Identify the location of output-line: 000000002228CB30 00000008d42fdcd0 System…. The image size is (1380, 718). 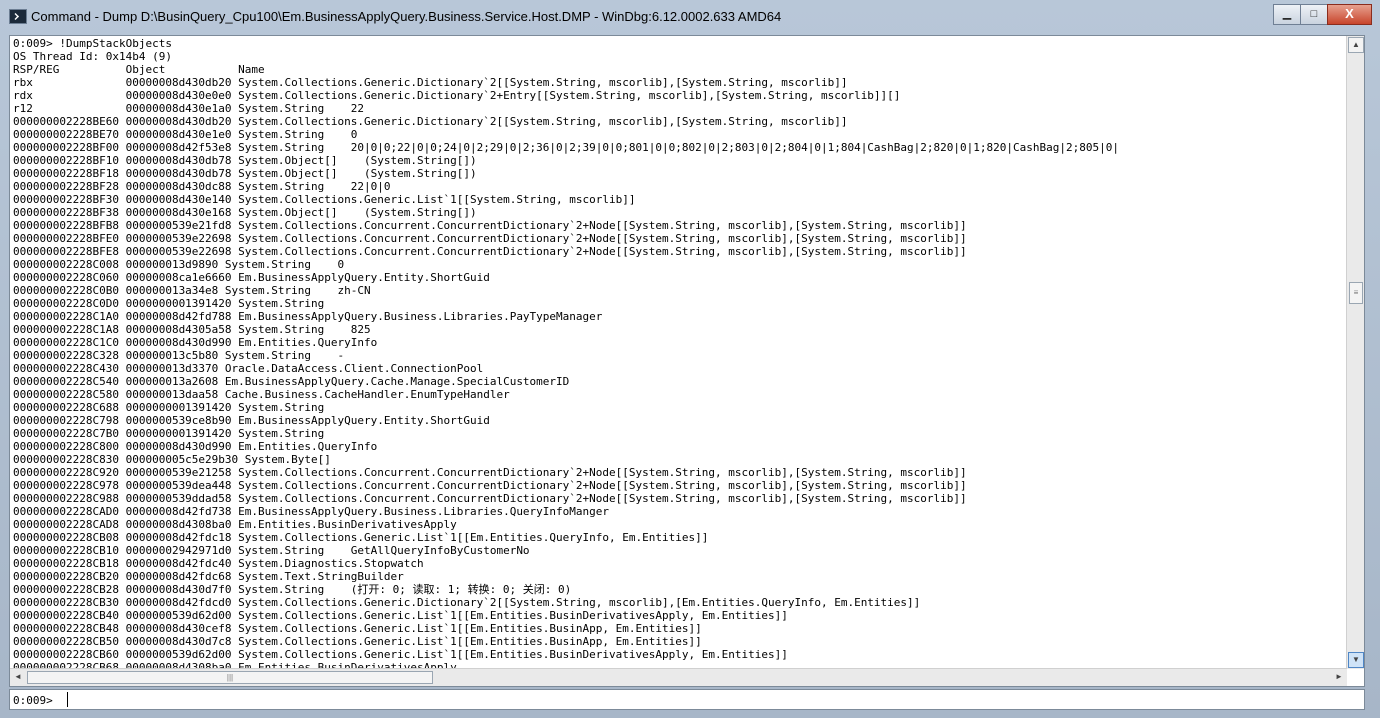
(467, 602).